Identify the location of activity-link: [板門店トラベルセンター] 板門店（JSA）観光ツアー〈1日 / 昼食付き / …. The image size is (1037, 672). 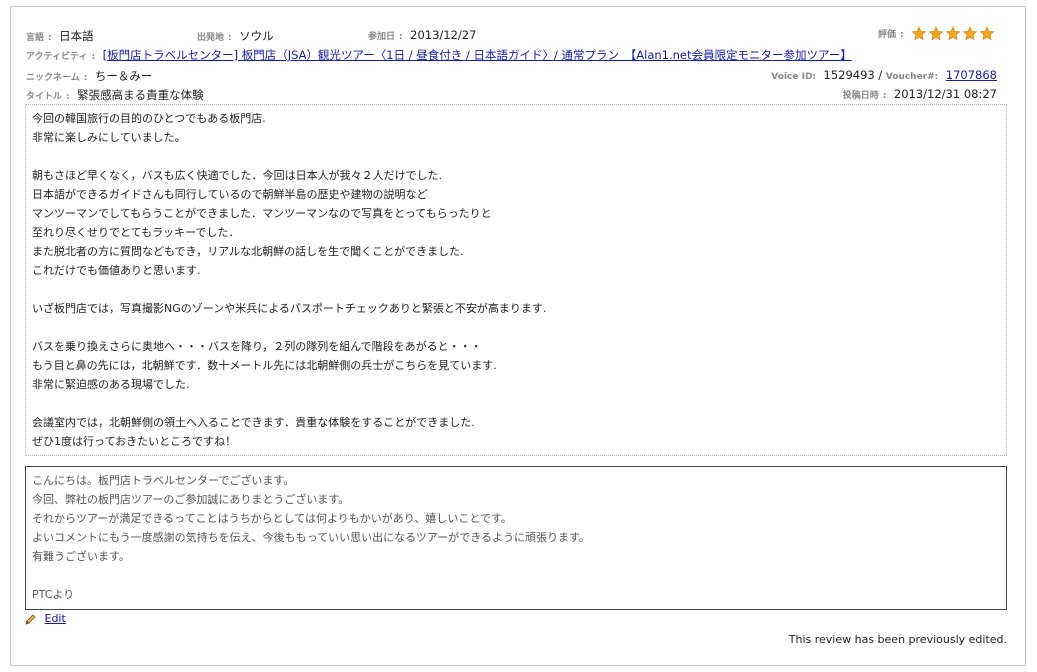
(477, 55).